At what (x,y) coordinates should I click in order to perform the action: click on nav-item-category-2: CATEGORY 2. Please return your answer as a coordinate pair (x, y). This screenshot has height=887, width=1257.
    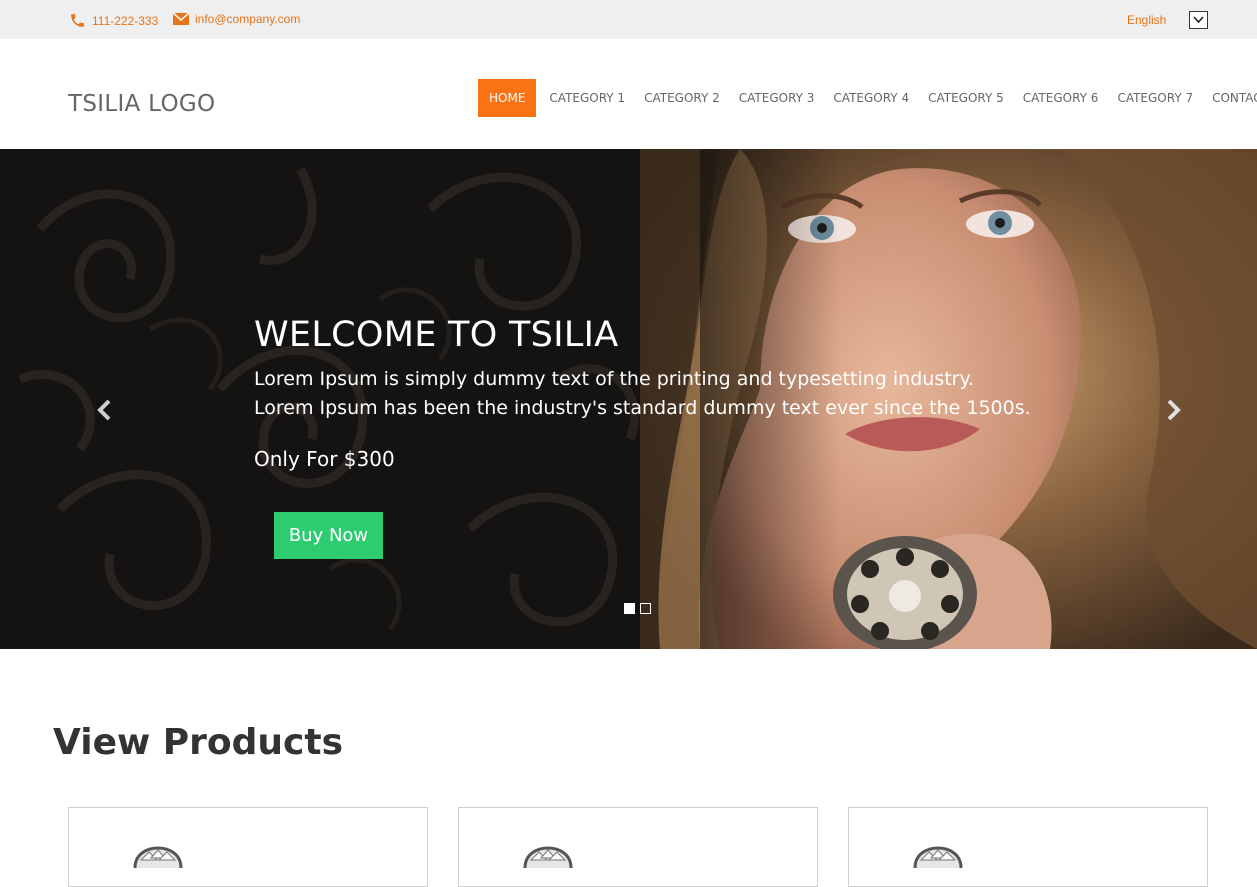
    Looking at the image, I should click on (682, 98).